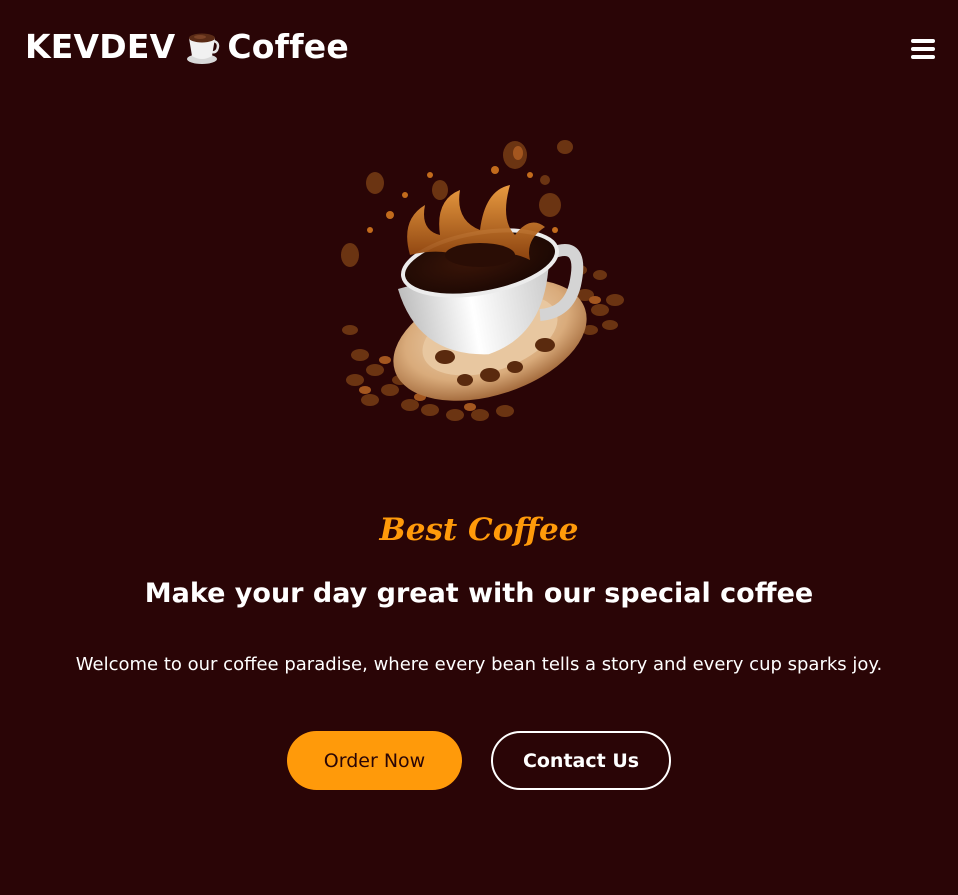 This screenshot has height=895, width=958. What do you see at coordinates (100, 46) in the screenshot?
I see `brand-name-first: KEVDEV` at bounding box center [100, 46].